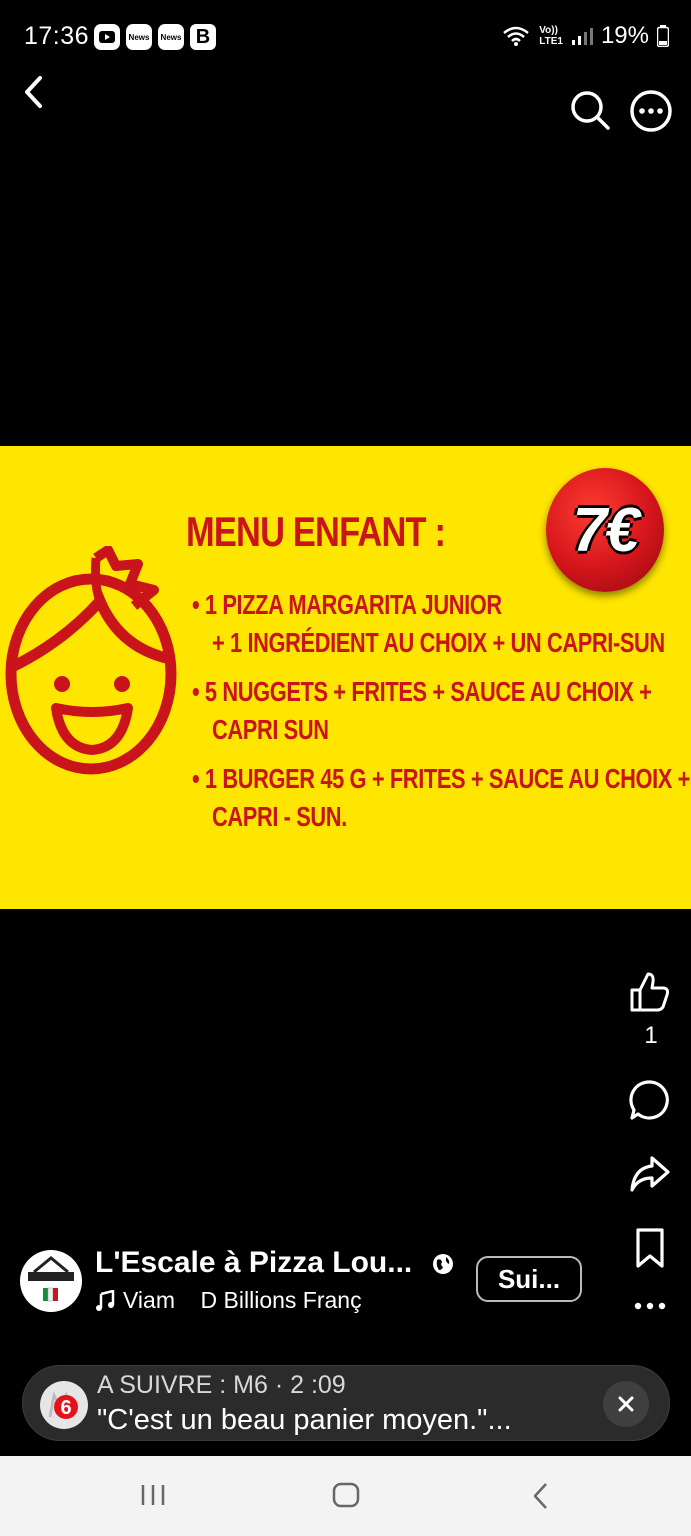 This screenshot has width=691, height=1536. I want to click on back-button, so click(38, 92).